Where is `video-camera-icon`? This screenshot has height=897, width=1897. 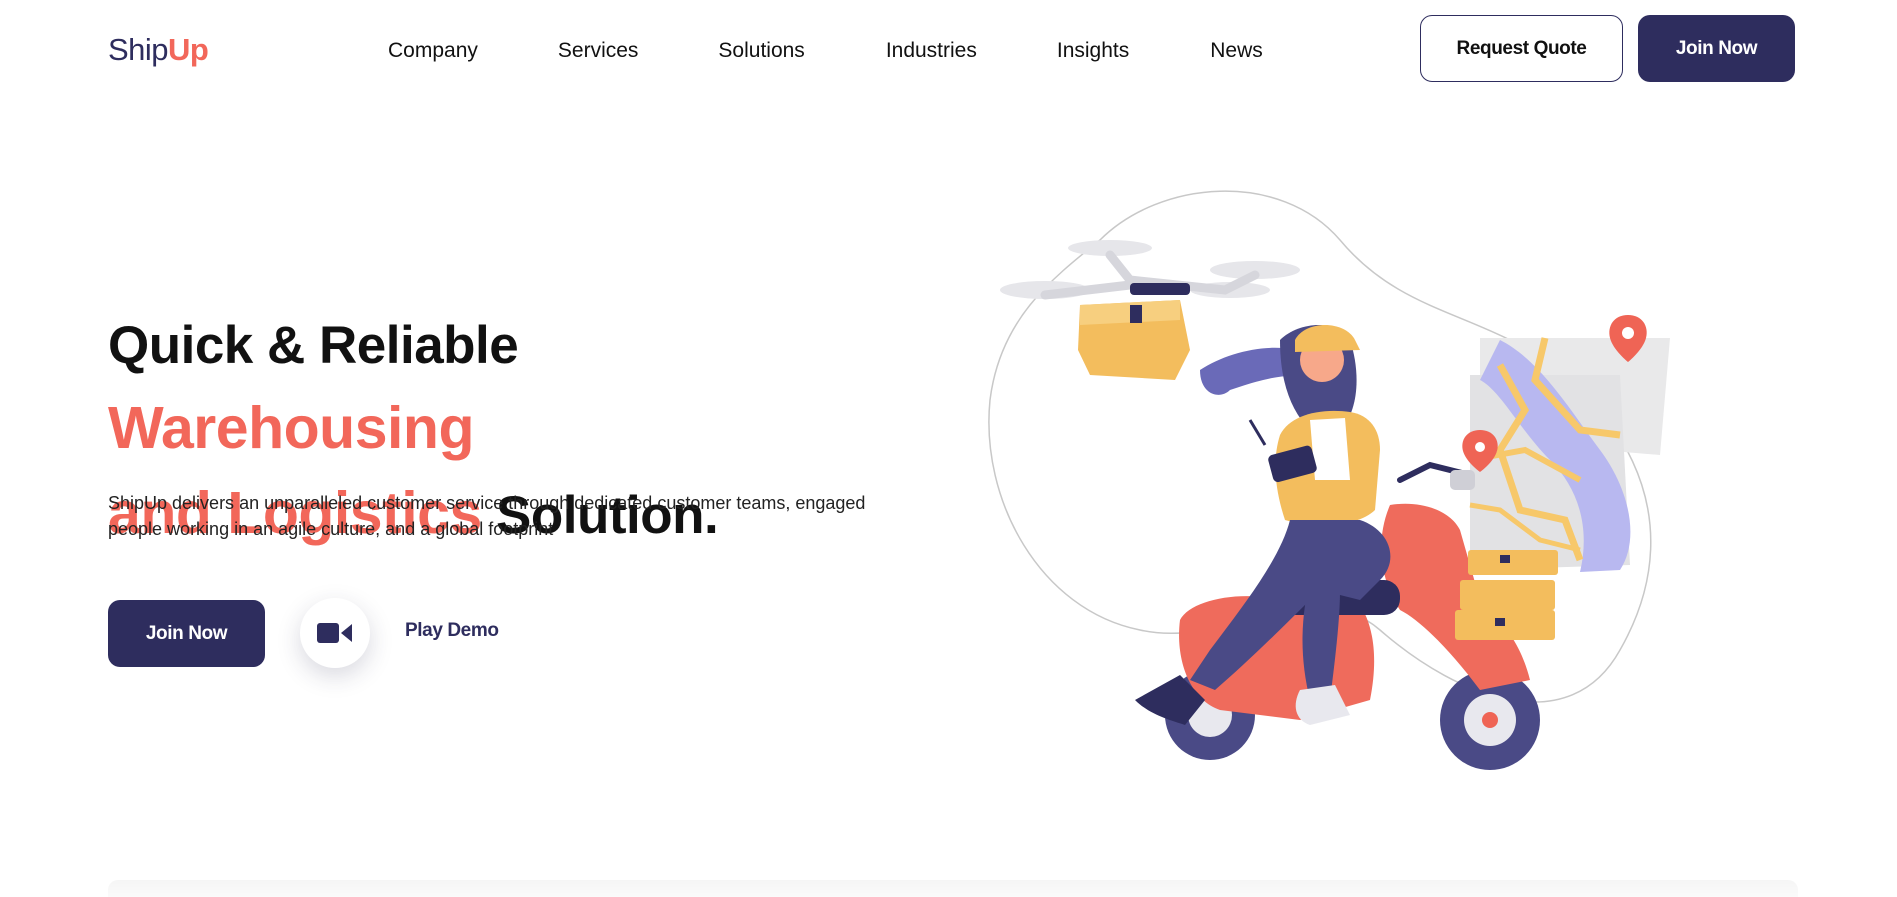 video-camera-icon is located at coordinates (334, 633).